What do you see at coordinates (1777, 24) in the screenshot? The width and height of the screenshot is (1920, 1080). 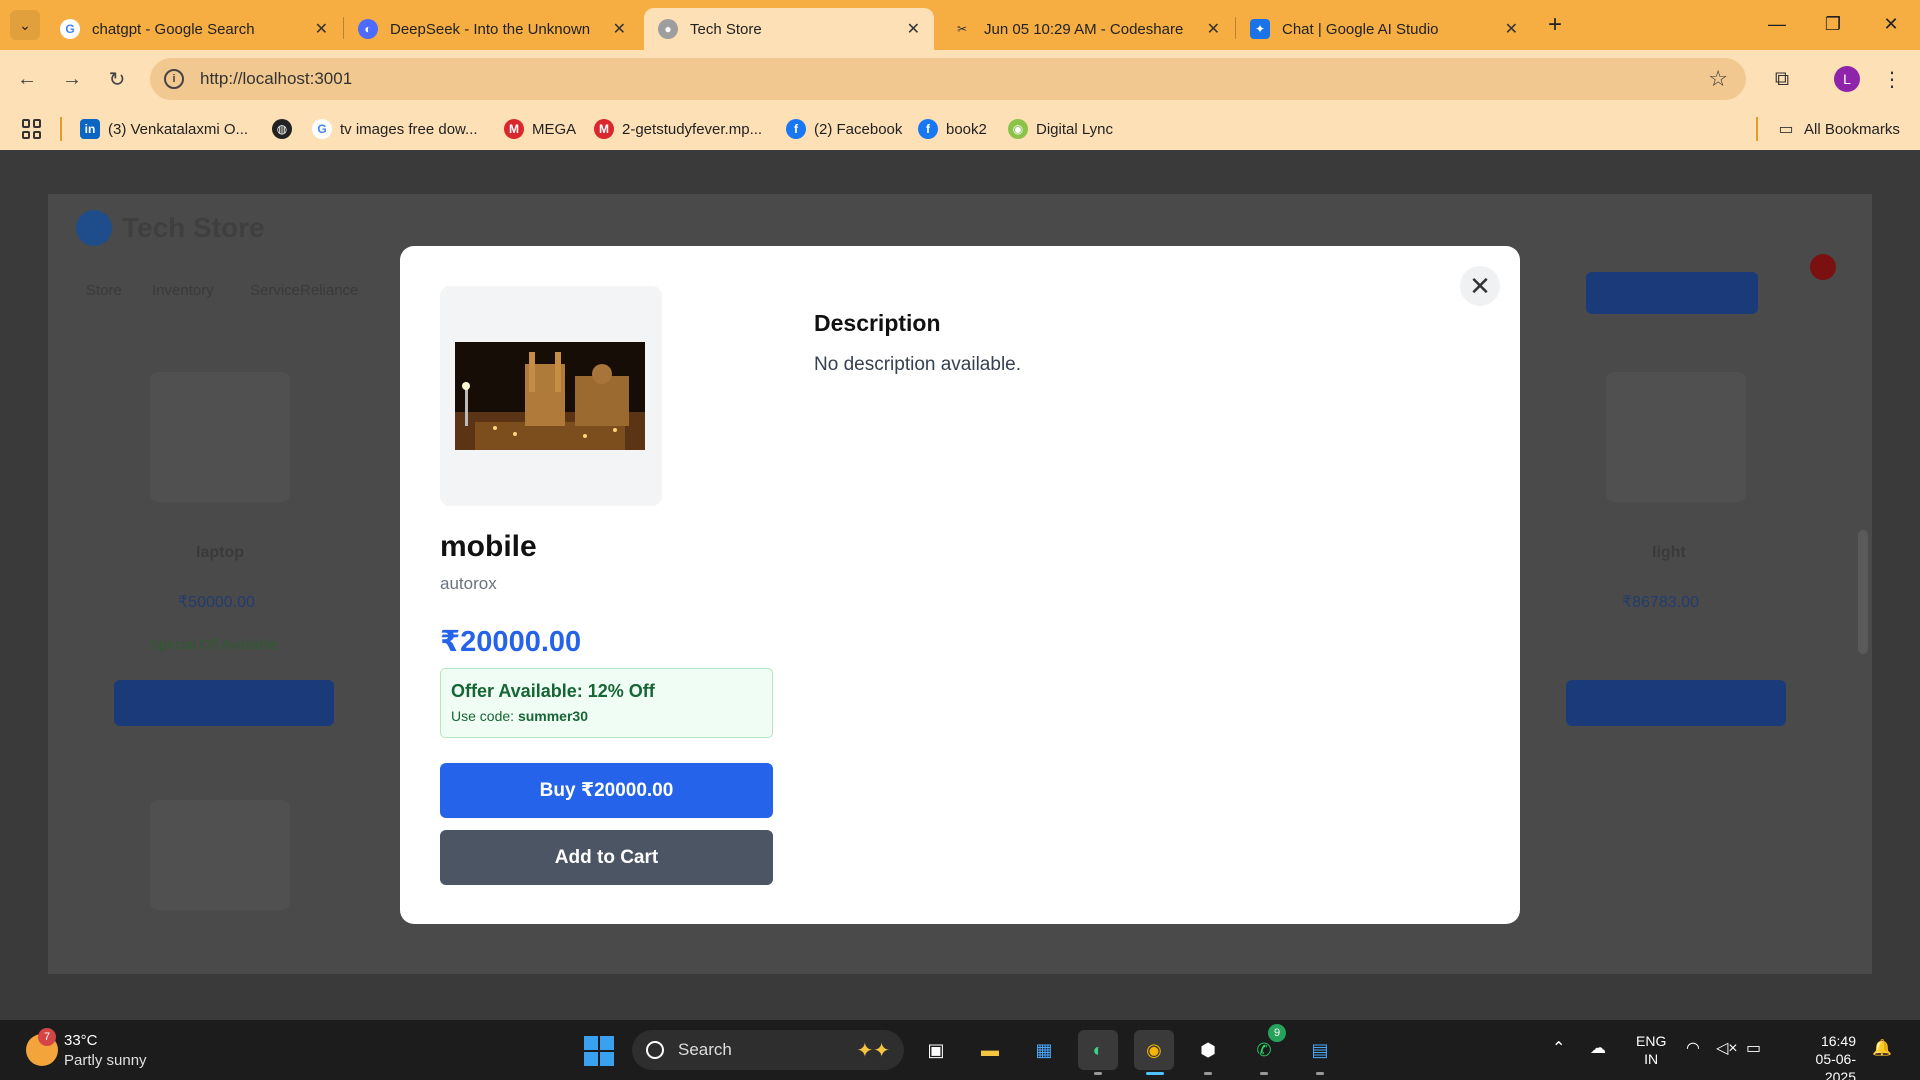 I see `minimize-button: —` at bounding box center [1777, 24].